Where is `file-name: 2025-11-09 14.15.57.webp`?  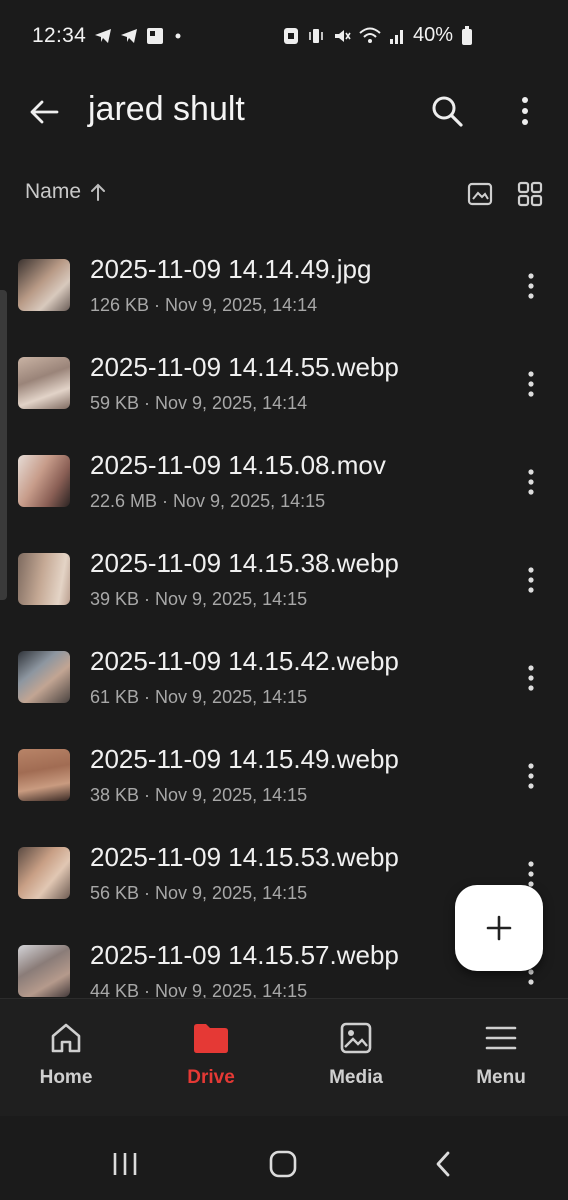
file-name: 2025-11-09 14.15.57.webp is located at coordinates (244, 955).